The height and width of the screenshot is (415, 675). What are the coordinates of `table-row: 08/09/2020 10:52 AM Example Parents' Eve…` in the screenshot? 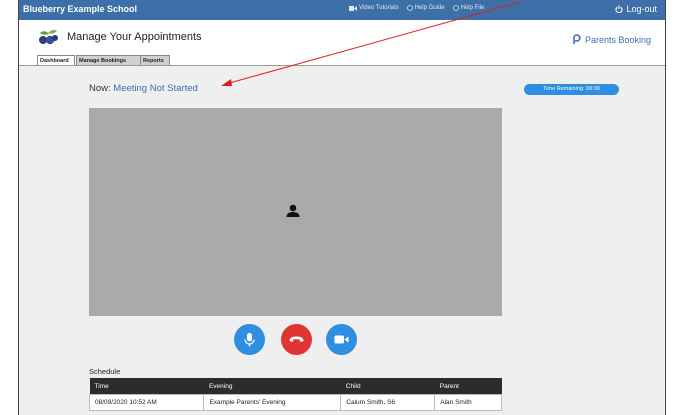 It's located at (295, 402).